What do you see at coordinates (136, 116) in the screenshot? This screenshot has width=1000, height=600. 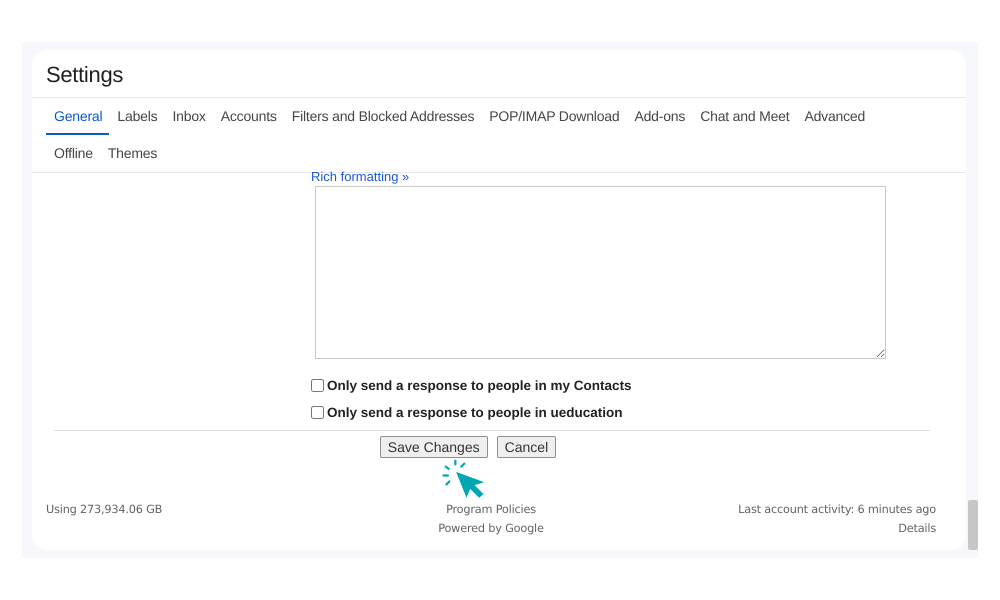 I see `settings-tab: Labels` at bounding box center [136, 116].